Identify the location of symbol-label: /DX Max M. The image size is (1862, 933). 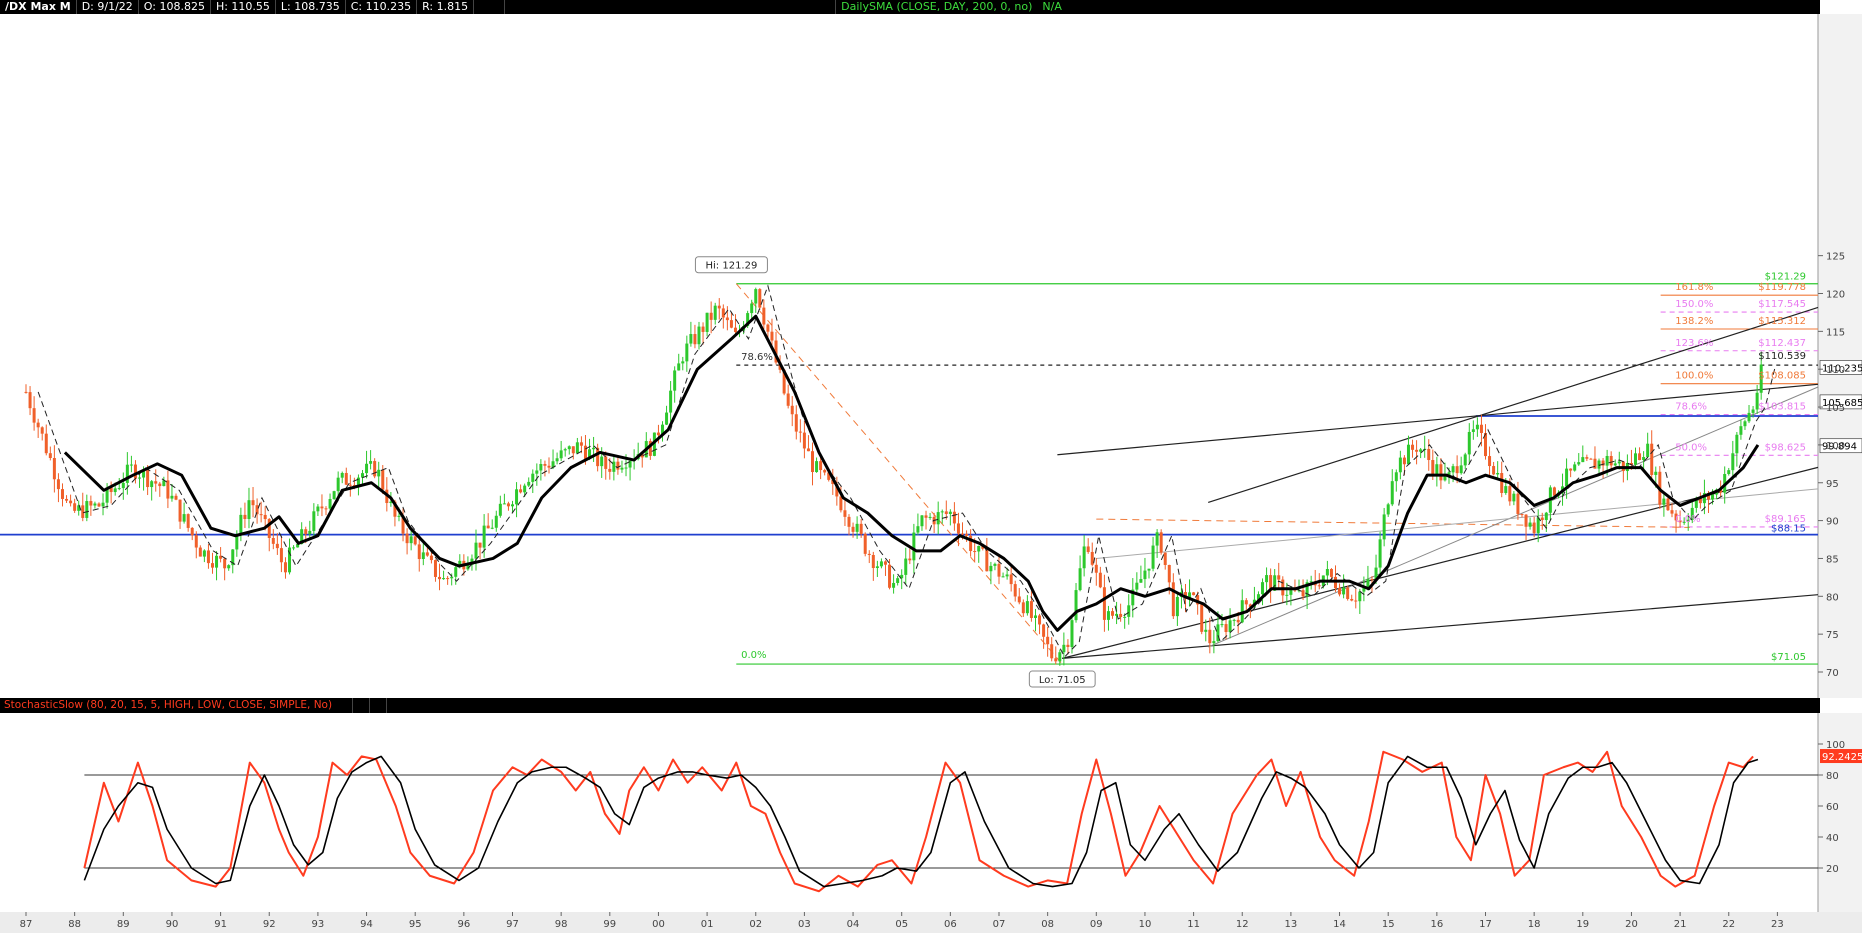
(38, 7).